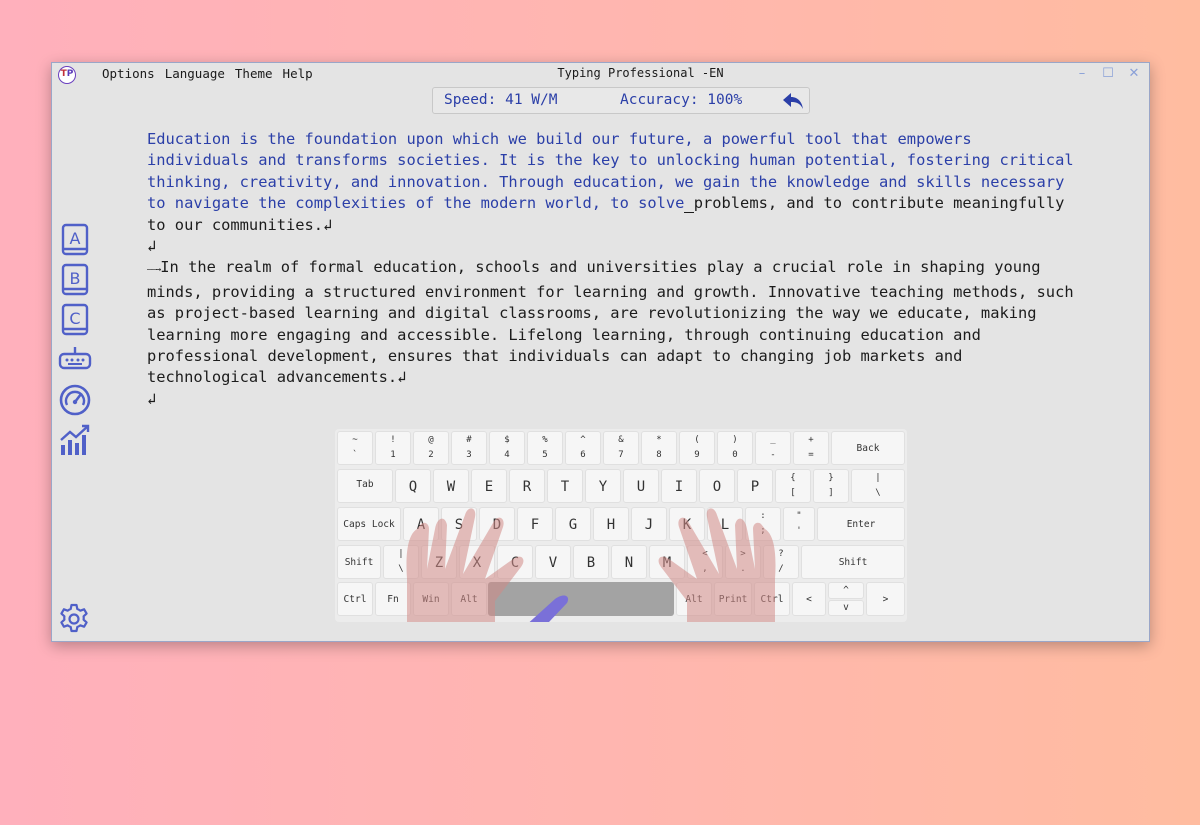  Describe the element at coordinates (846, 608) in the screenshot. I see `key-arrow-down: v` at that location.